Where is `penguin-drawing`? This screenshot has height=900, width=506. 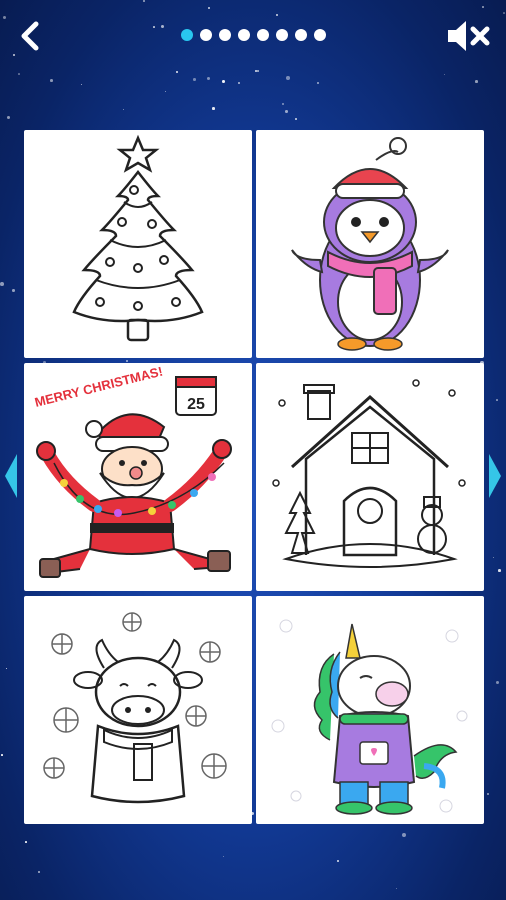 penguin-drawing is located at coordinates (370, 244).